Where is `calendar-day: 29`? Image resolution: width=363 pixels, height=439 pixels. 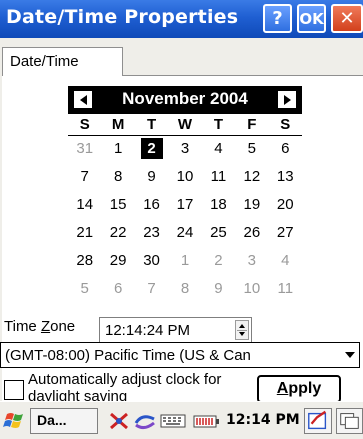 calendar-day: 29 is located at coordinates (117, 264).